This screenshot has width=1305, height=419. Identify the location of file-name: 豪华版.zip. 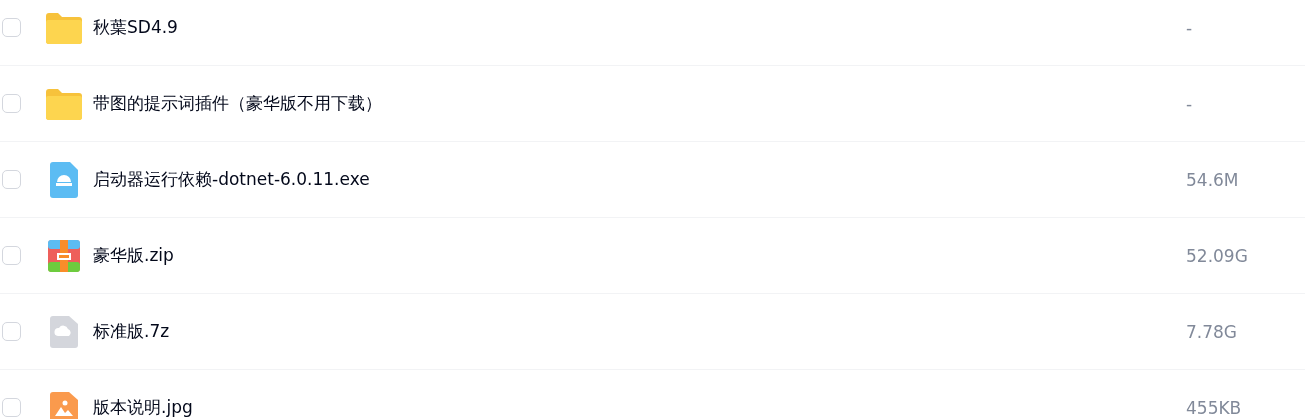
(133, 255).